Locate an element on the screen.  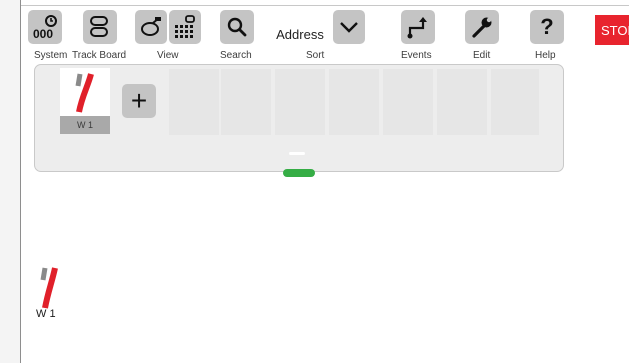
wrench-icon is located at coordinates (482, 27).